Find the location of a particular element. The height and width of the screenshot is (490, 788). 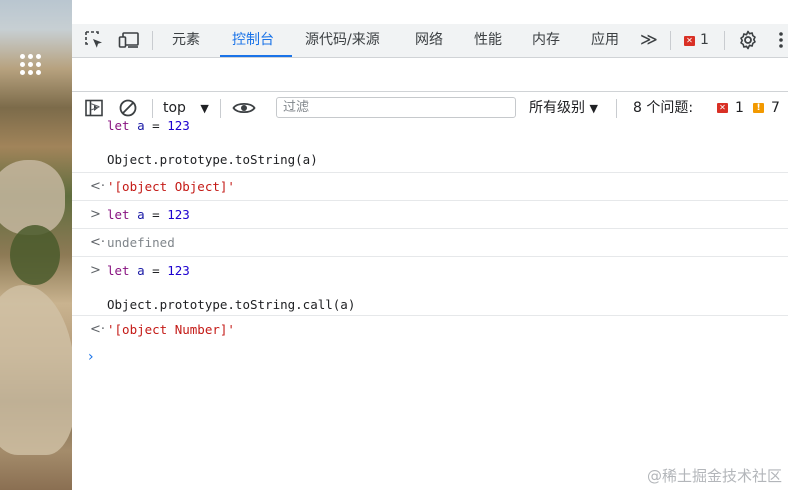

result-value: '[object Number]' is located at coordinates (171, 329).